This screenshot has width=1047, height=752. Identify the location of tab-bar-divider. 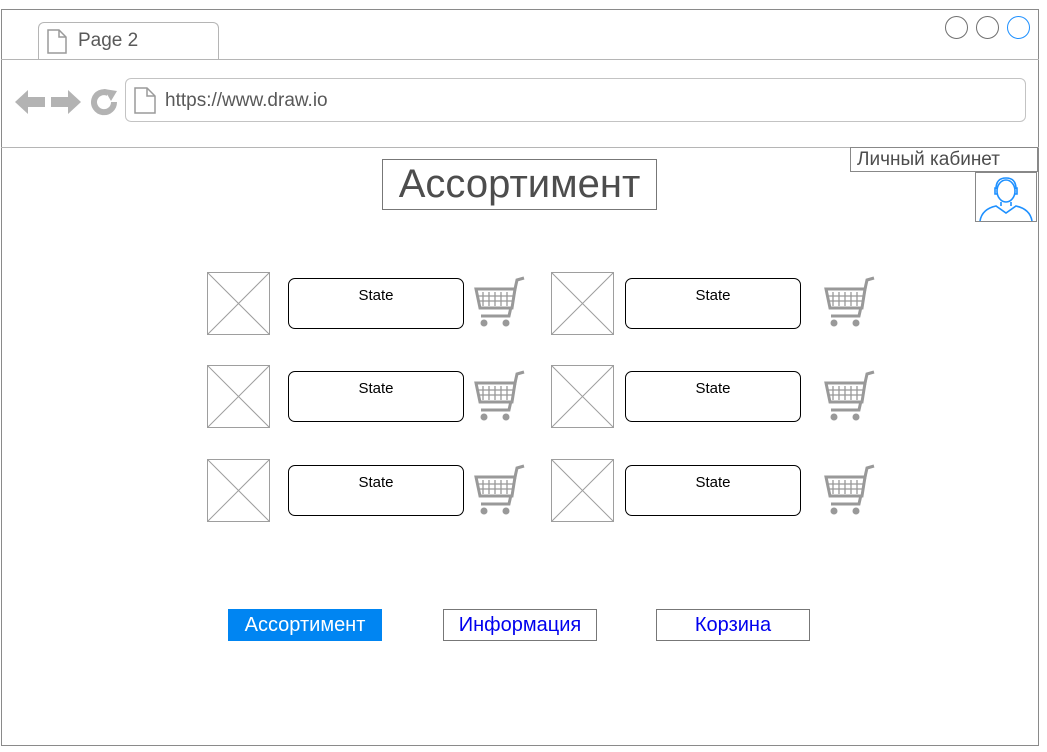
(520, 59).